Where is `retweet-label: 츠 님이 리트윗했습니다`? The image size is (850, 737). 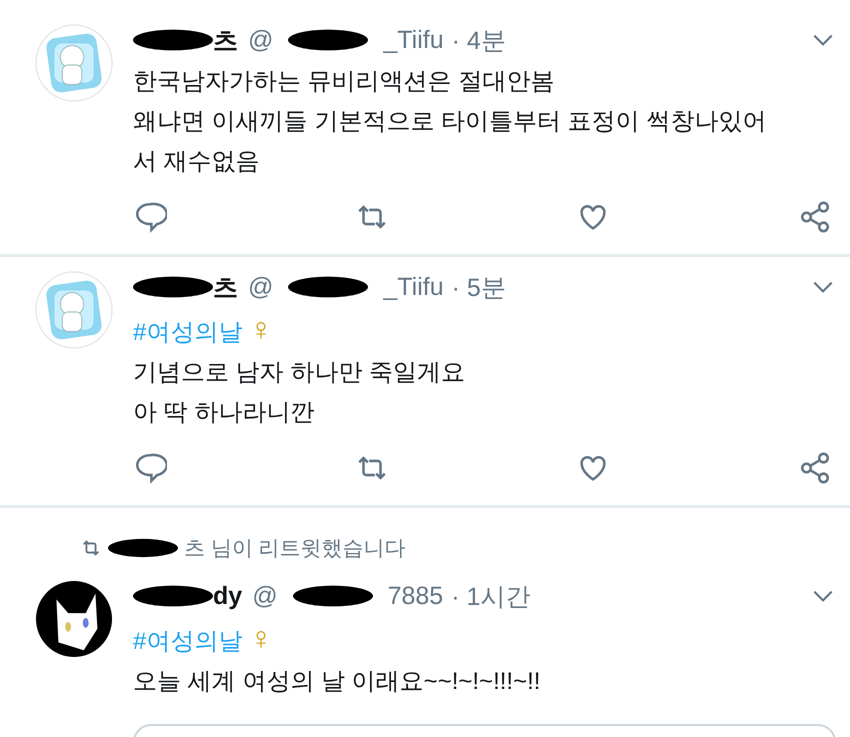 retweet-label: 츠 님이 리트윗했습니다 is located at coordinates (295, 549).